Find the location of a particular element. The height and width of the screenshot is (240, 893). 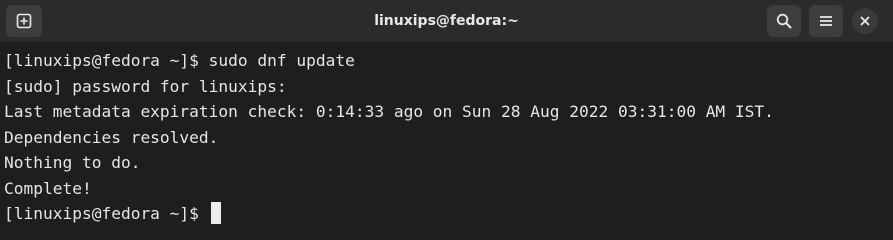

hamburger-menu-icon is located at coordinates (826, 21).